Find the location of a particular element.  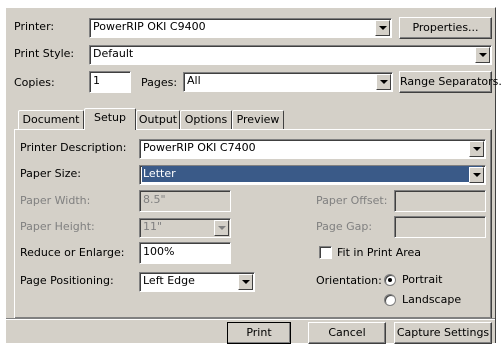

paper-offset-label: Paper Offset: is located at coordinates (352, 200).